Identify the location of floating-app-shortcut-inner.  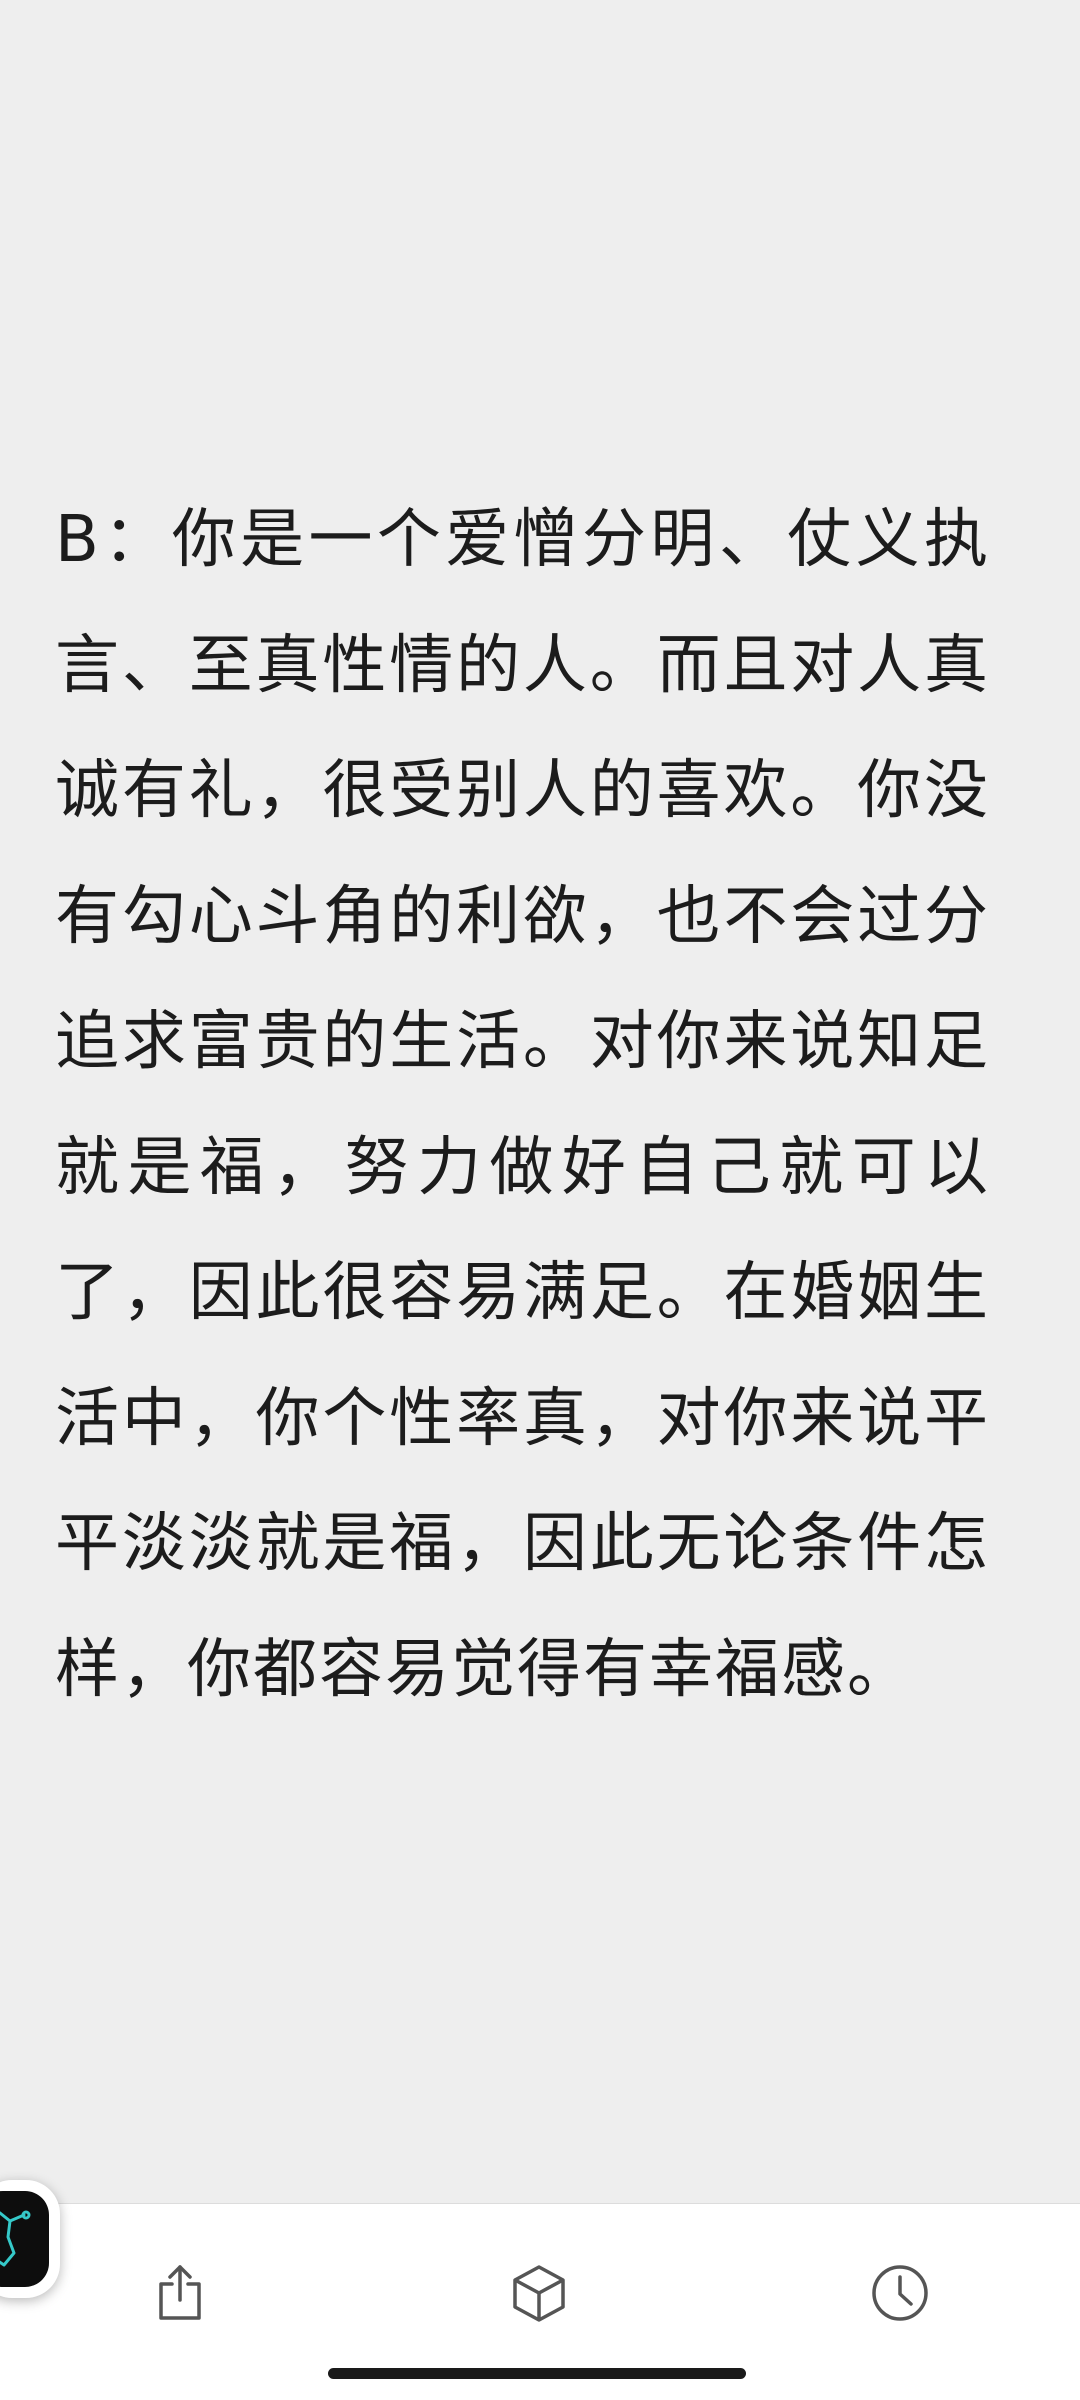
(24, 2239).